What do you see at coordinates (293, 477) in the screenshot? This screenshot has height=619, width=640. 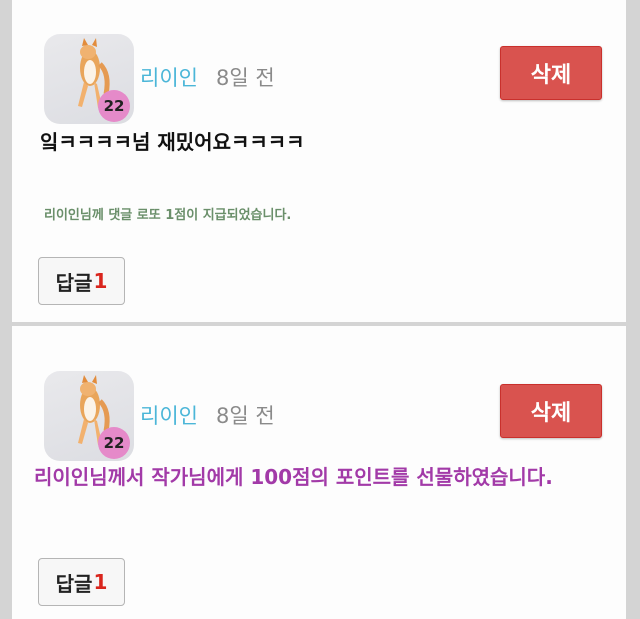 I see `gift-notice: 리이인님께서 작가님에게 100점의 포인트를 선물하였습니다.` at bounding box center [293, 477].